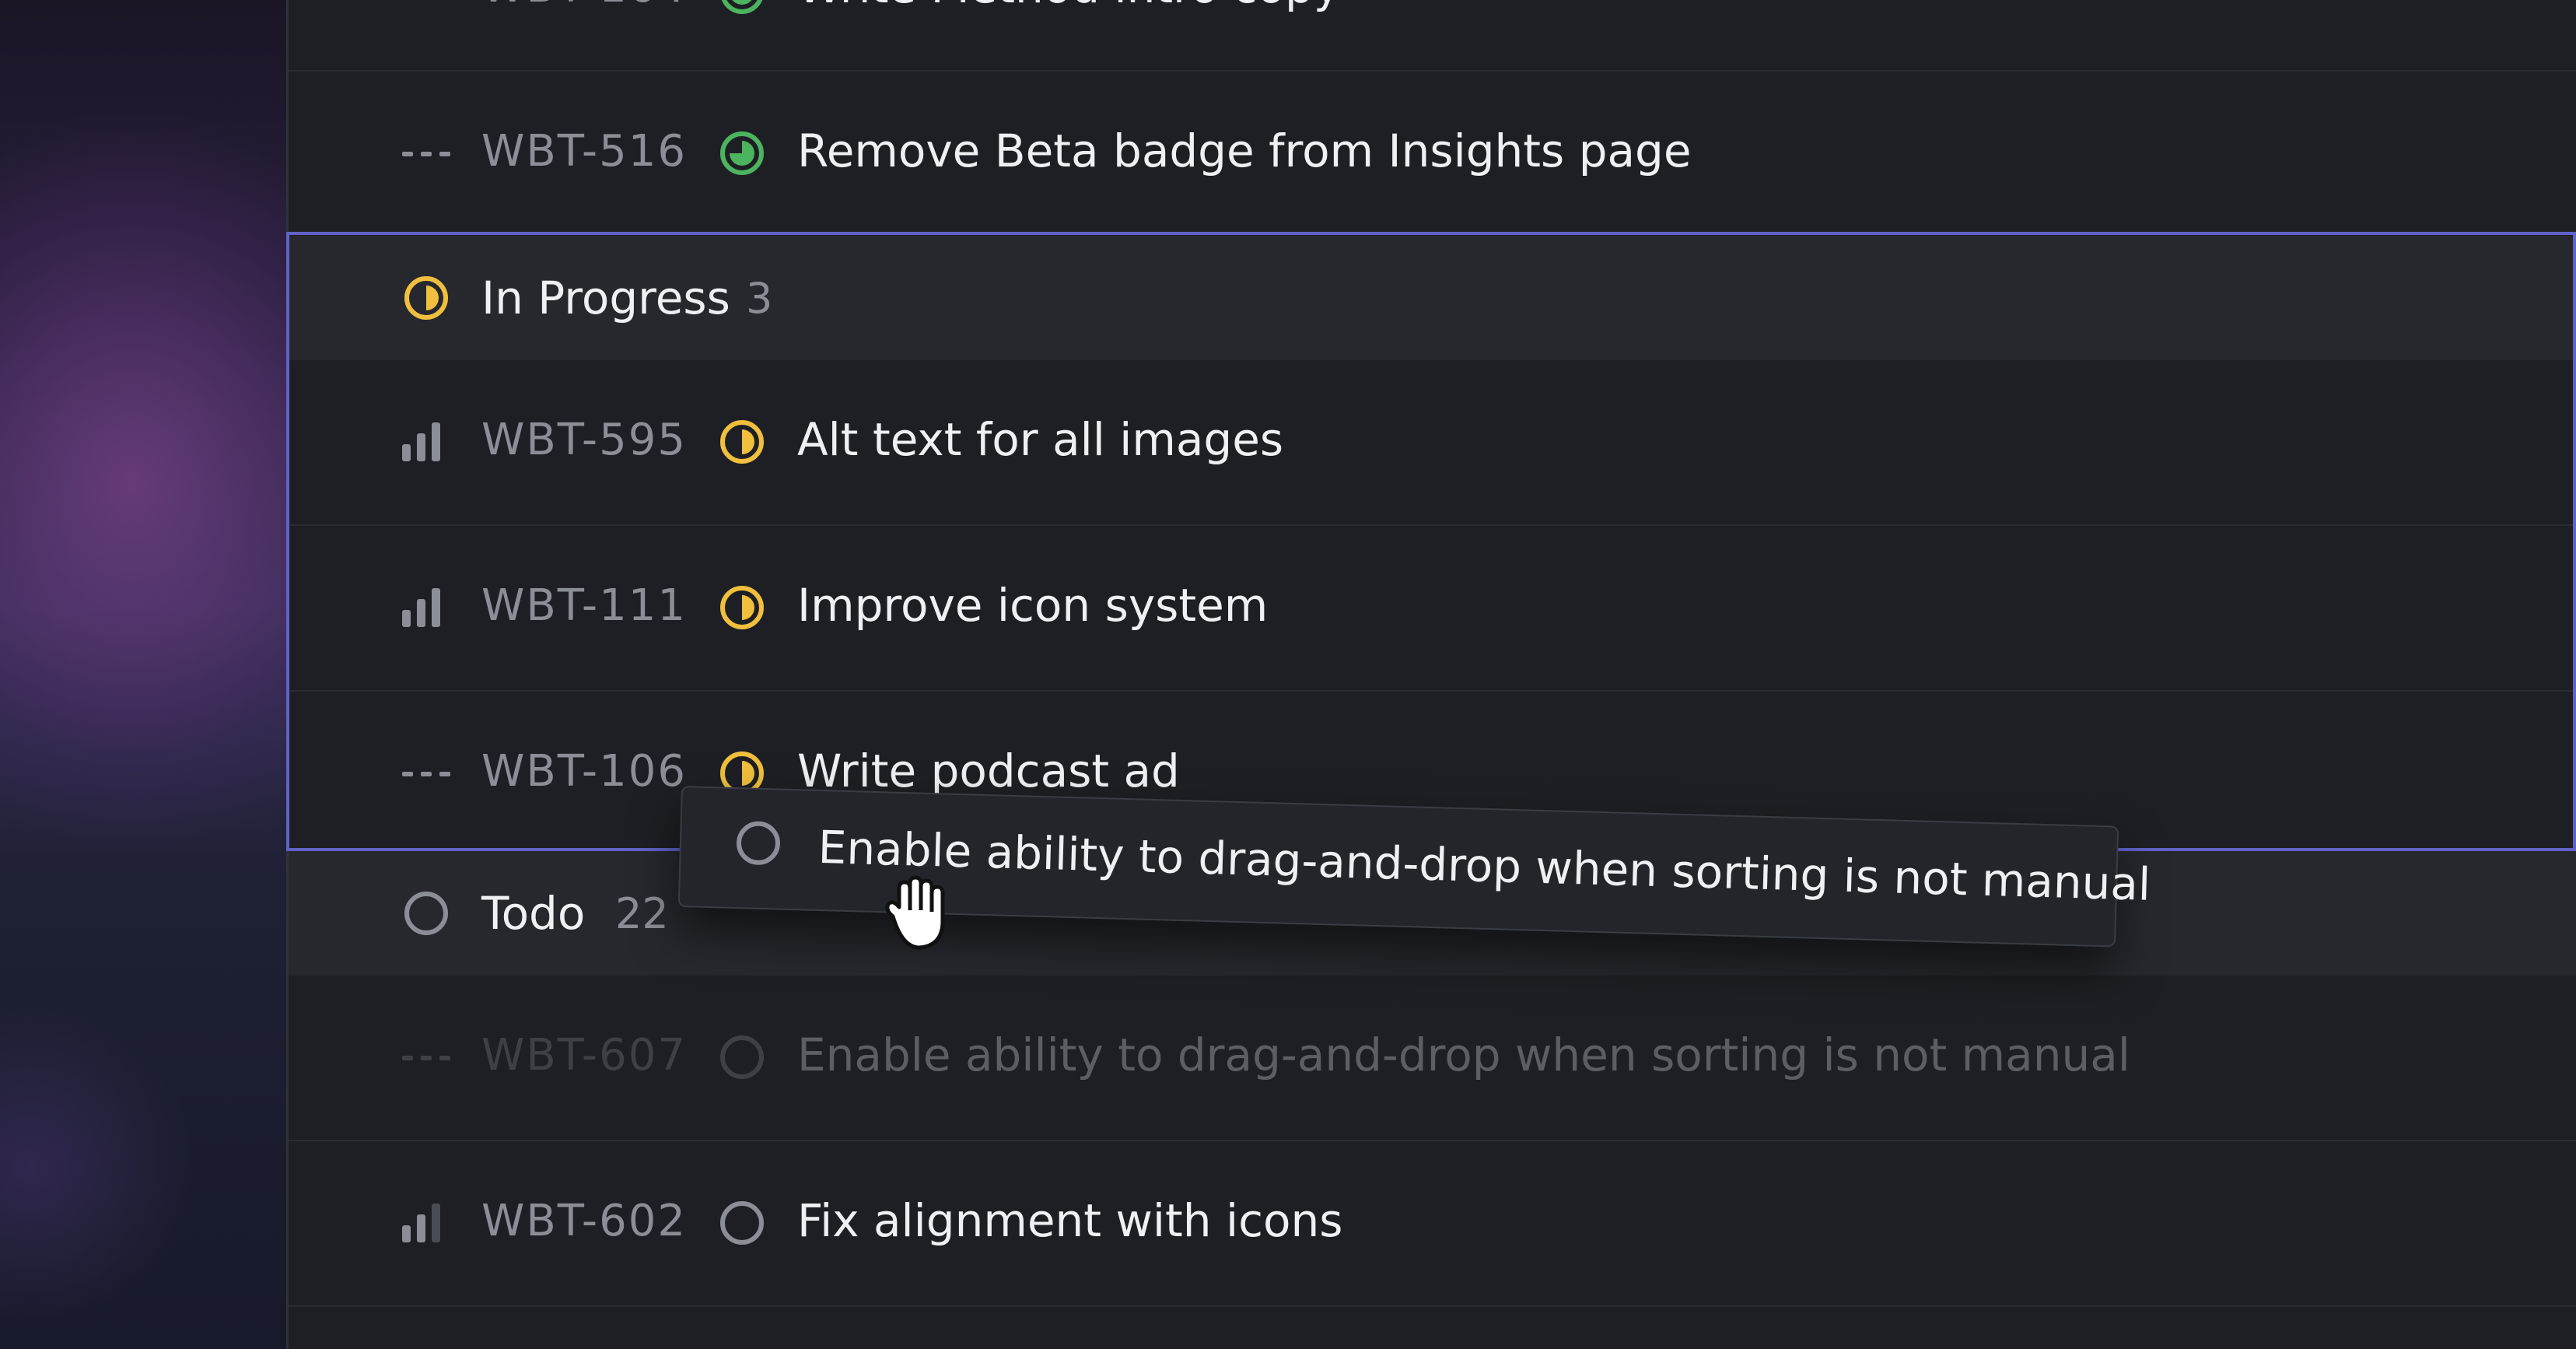 The height and width of the screenshot is (1349, 2576). I want to click on issue-row: WBT-602 Fix alignment with icons, so click(1433, 1224).